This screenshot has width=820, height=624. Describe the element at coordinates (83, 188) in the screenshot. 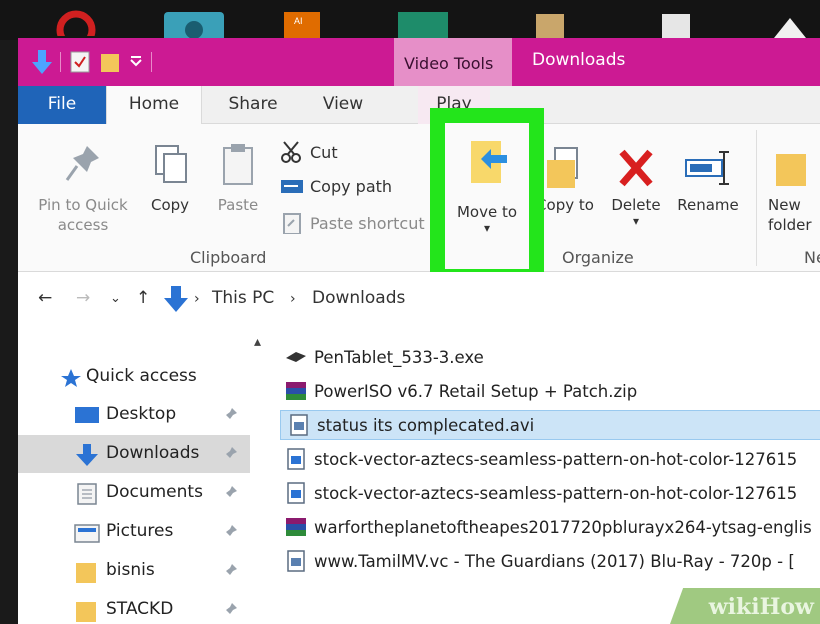

I see `pin-to-quick-access-button: Pin to Quick access` at that location.